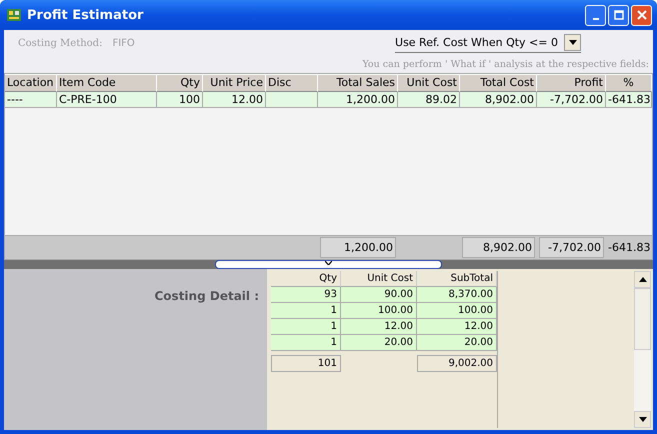 Image resolution: width=657 pixels, height=434 pixels. What do you see at coordinates (457, 295) in the screenshot?
I see `table-cell: 8,370.00` at bounding box center [457, 295].